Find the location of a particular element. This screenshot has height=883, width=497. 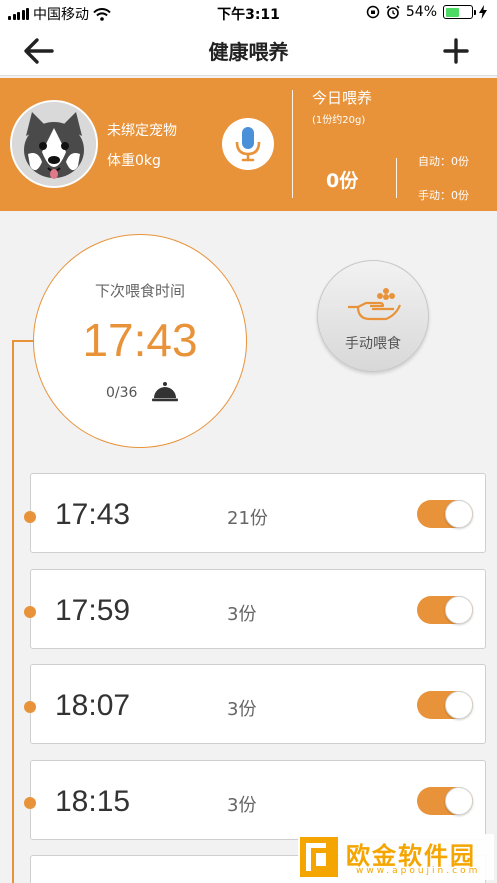

manual-feed-button: 手动喂食 is located at coordinates (373, 316).